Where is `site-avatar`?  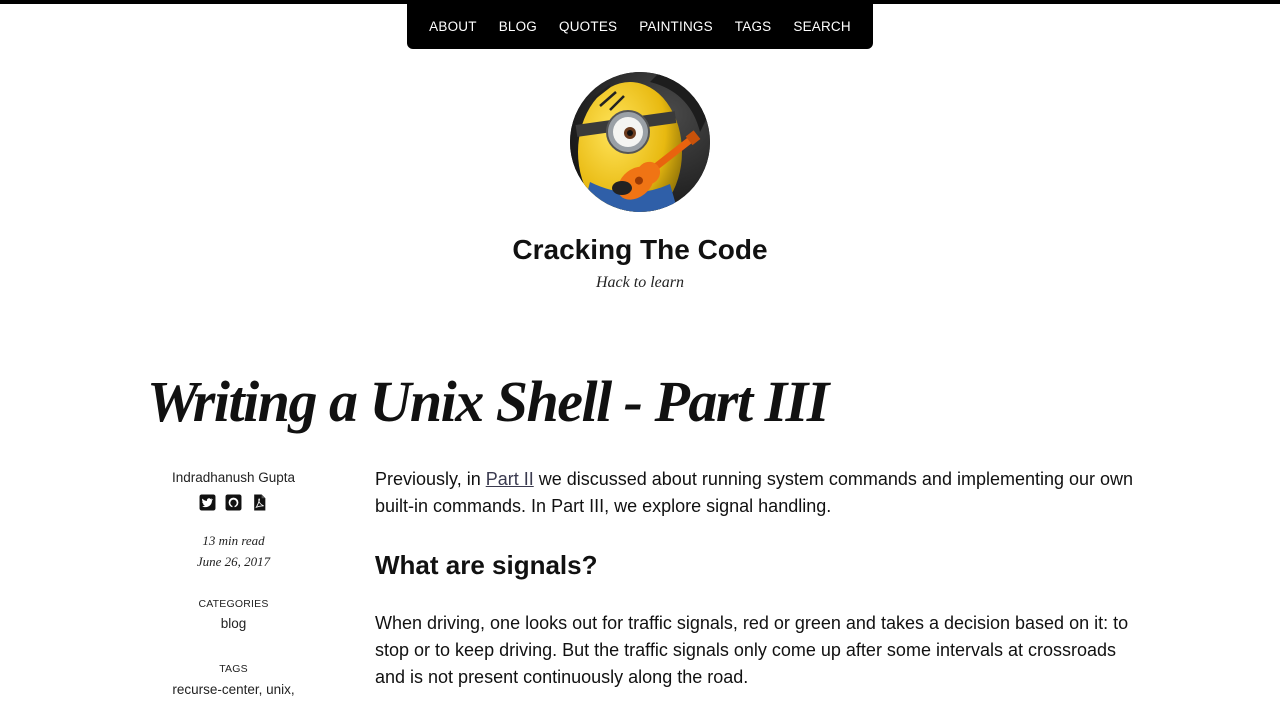 site-avatar is located at coordinates (640, 142).